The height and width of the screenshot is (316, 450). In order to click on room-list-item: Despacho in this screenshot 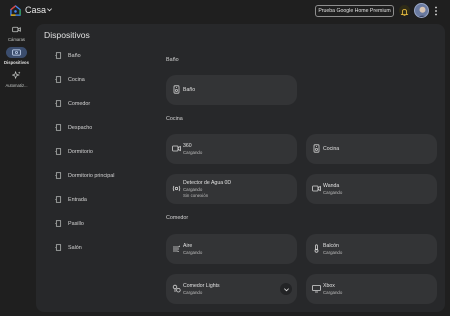, I will do `click(73, 127)`.